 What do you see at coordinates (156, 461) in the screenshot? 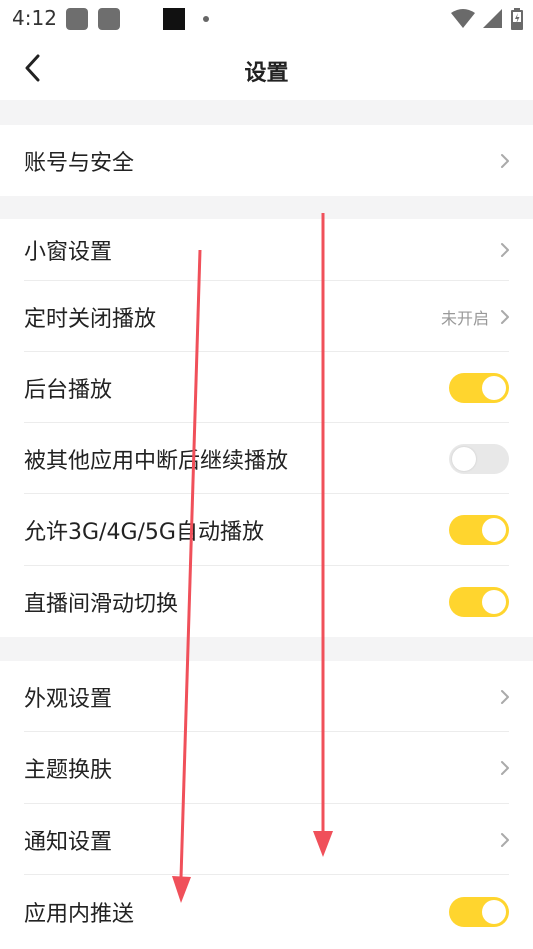
I see `row-label: 被其他应用中断后继续播放` at bounding box center [156, 461].